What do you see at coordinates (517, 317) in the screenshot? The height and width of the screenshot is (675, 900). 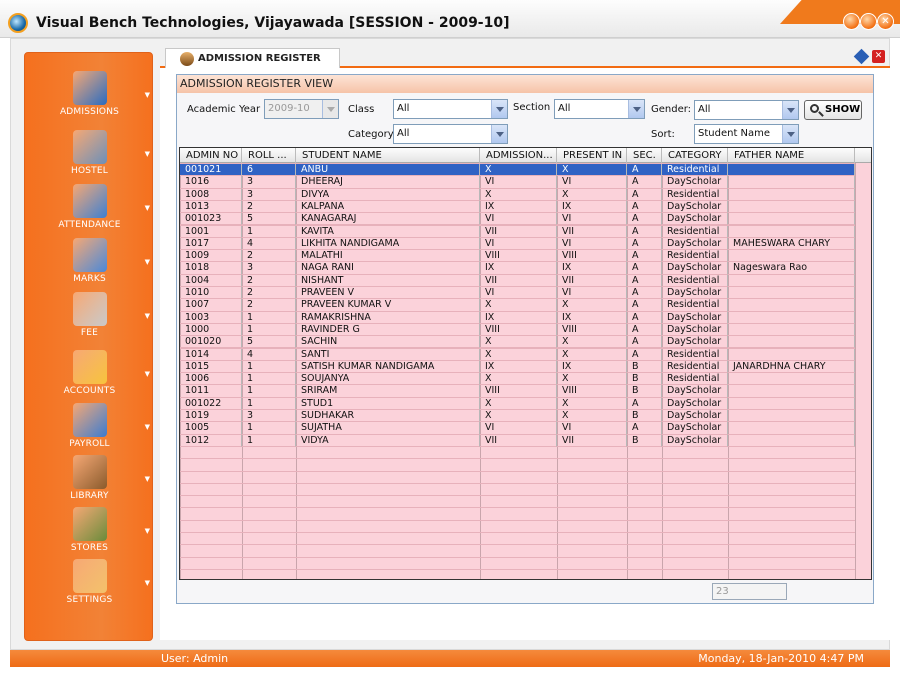 I see `table-row: 1003 1 RAMAKRISHNA IX IX A DayScholar` at bounding box center [517, 317].